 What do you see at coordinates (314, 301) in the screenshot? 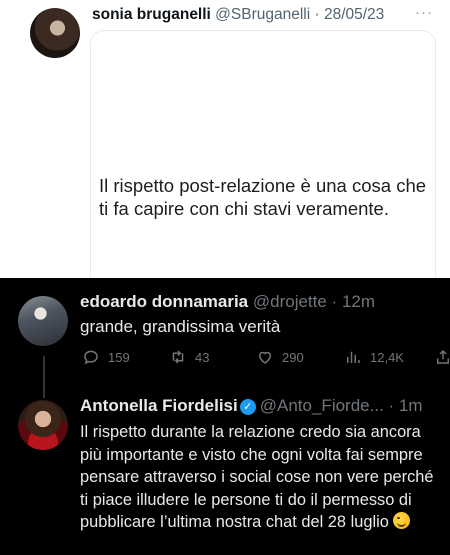
I see `reply1-meta: @drojette · 12m` at bounding box center [314, 301].